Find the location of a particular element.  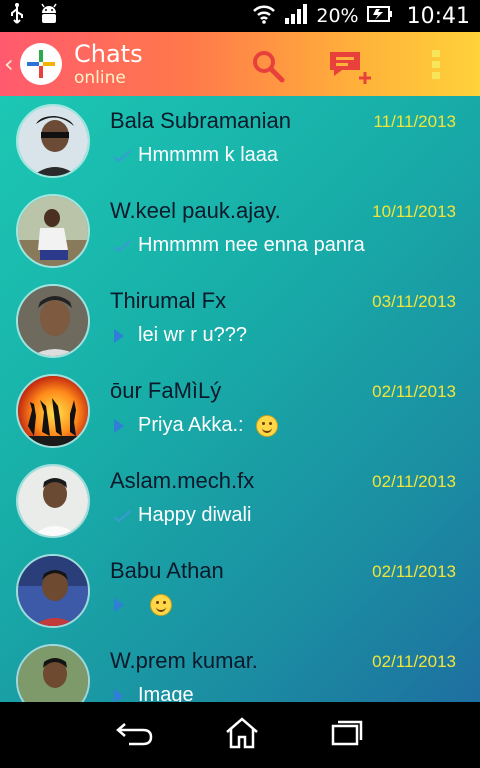

contact-name: W.keel pauk.ajay. is located at coordinates (195, 210).